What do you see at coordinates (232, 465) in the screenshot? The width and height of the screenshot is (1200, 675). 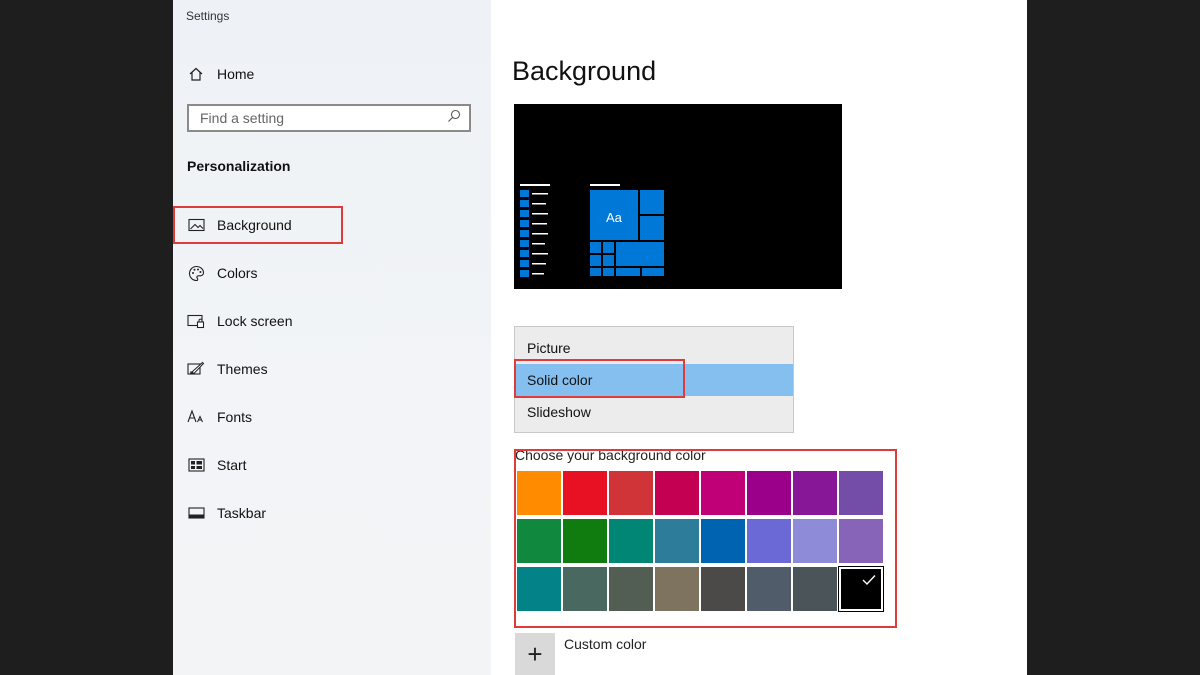 I see `sidebar-item-label: Start` at bounding box center [232, 465].